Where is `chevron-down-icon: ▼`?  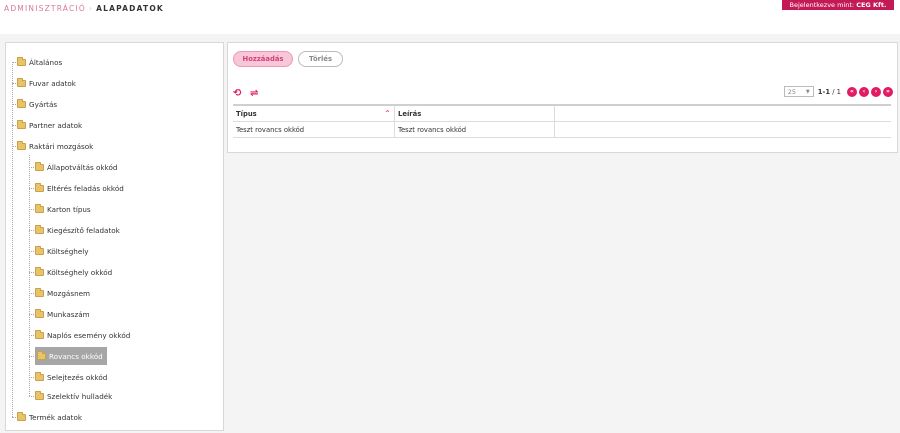 chevron-down-icon: ▼ is located at coordinates (807, 91).